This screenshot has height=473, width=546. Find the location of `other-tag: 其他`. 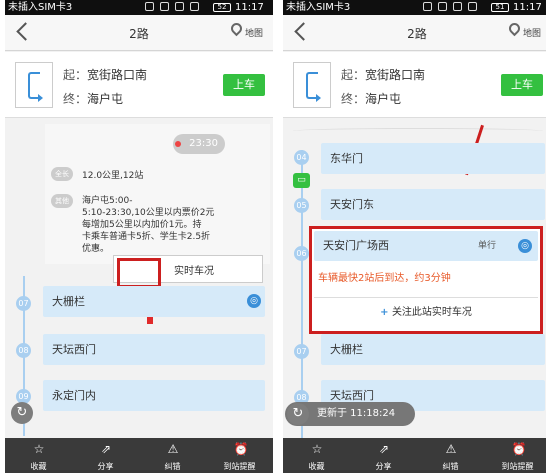

other-tag: 其他 is located at coordinates (62, 201).